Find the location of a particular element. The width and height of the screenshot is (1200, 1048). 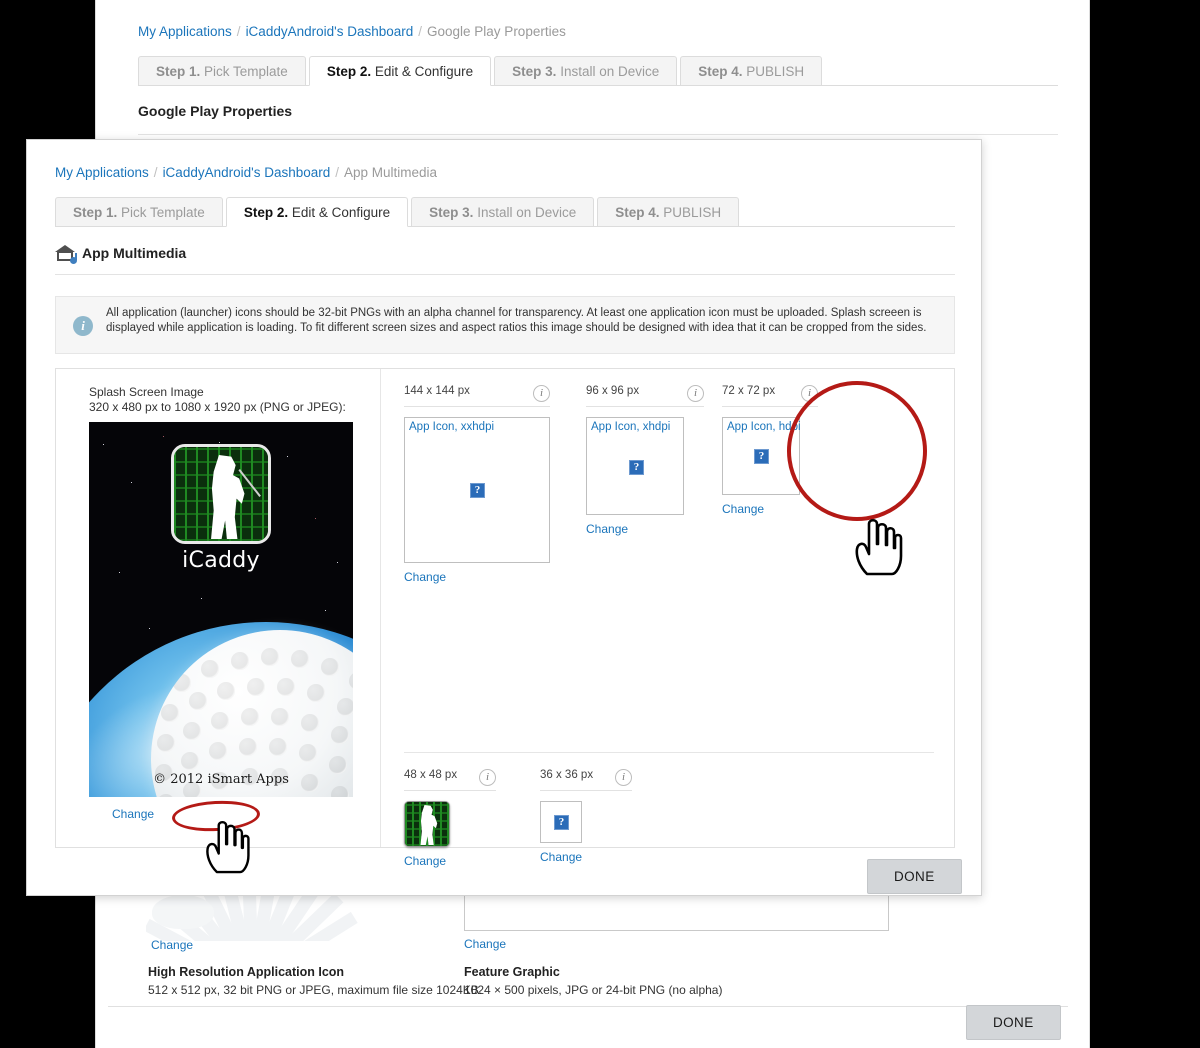

icon-preview-72: App Icon, hdpi ? is located at coordinates (761, 456).